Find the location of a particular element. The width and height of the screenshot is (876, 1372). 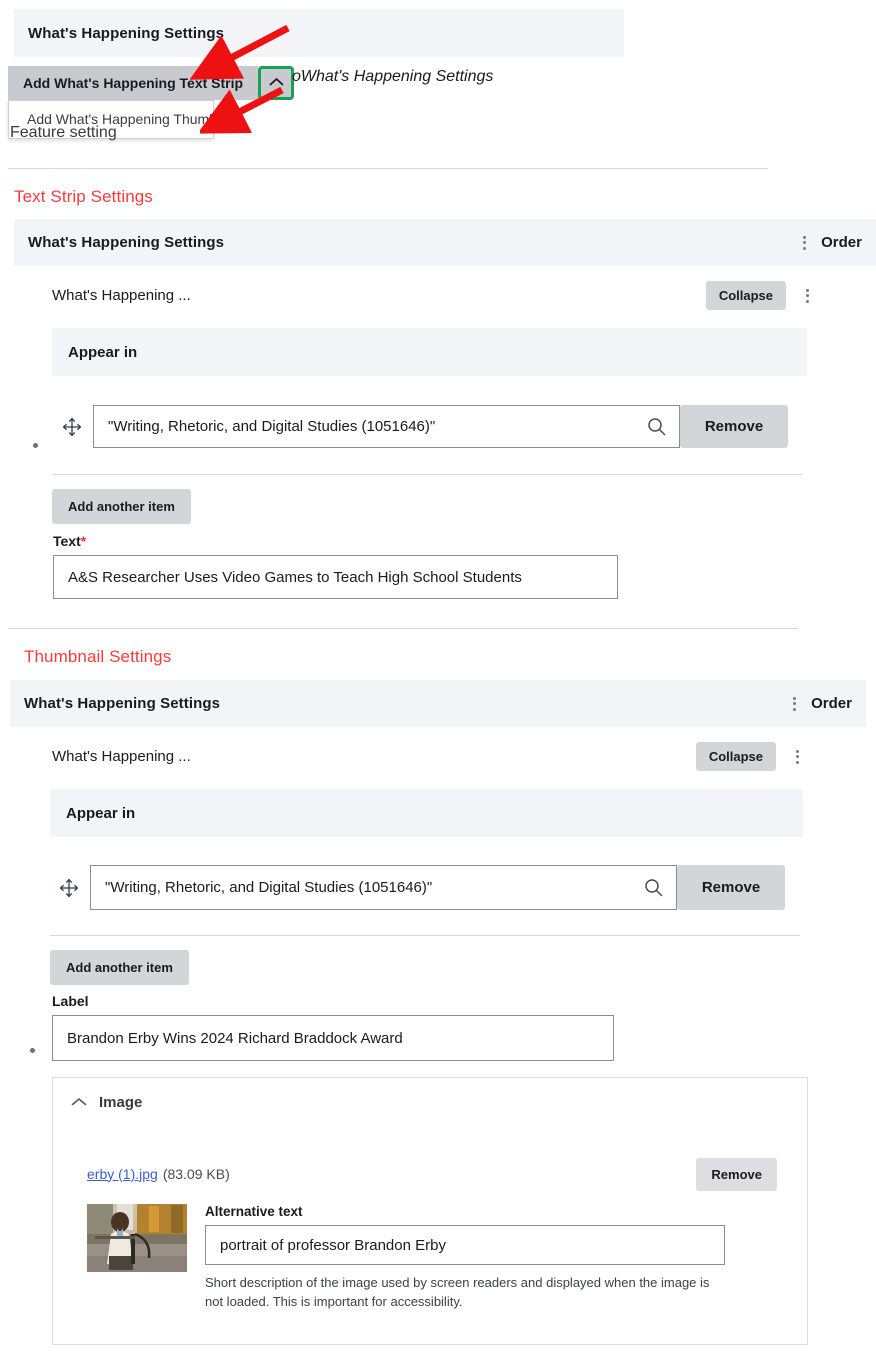

alt-text-label: Alternative text is located at coordinates (254, 1211).